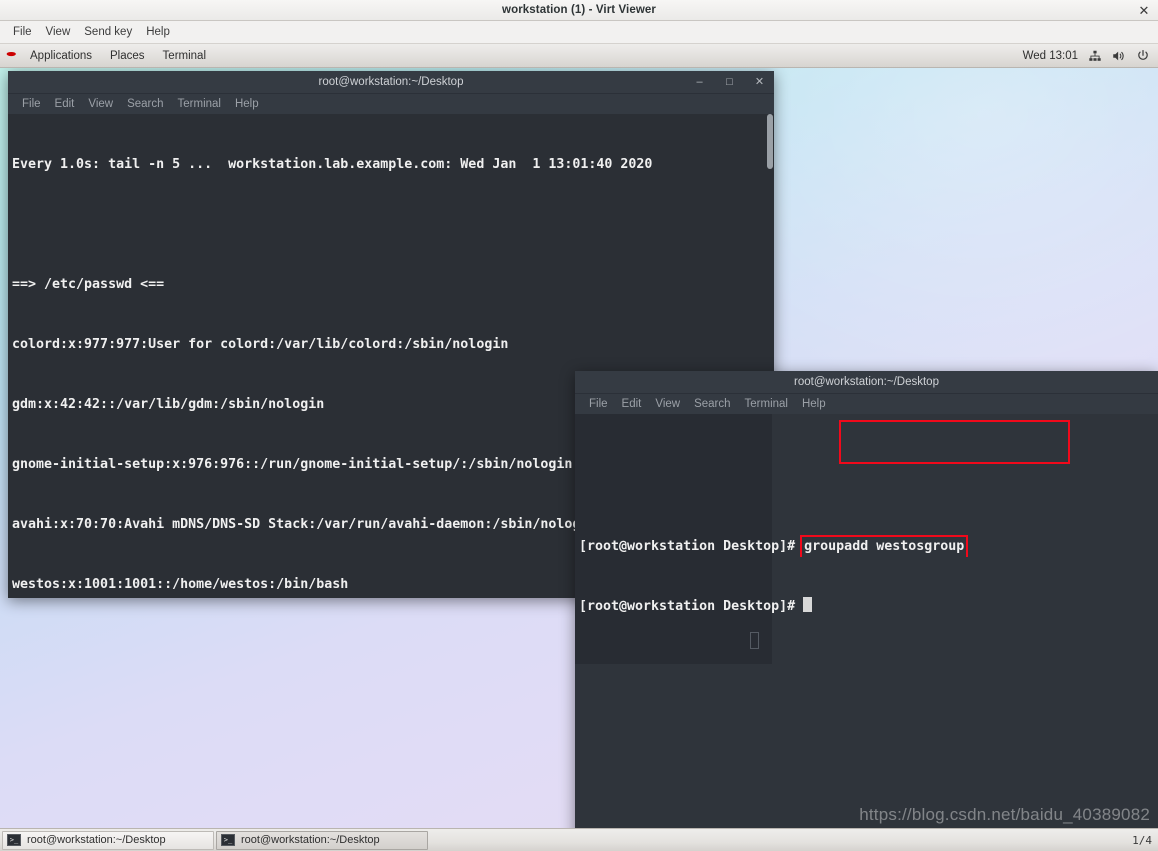  I want to click on network-icon, so click(1094, 55).